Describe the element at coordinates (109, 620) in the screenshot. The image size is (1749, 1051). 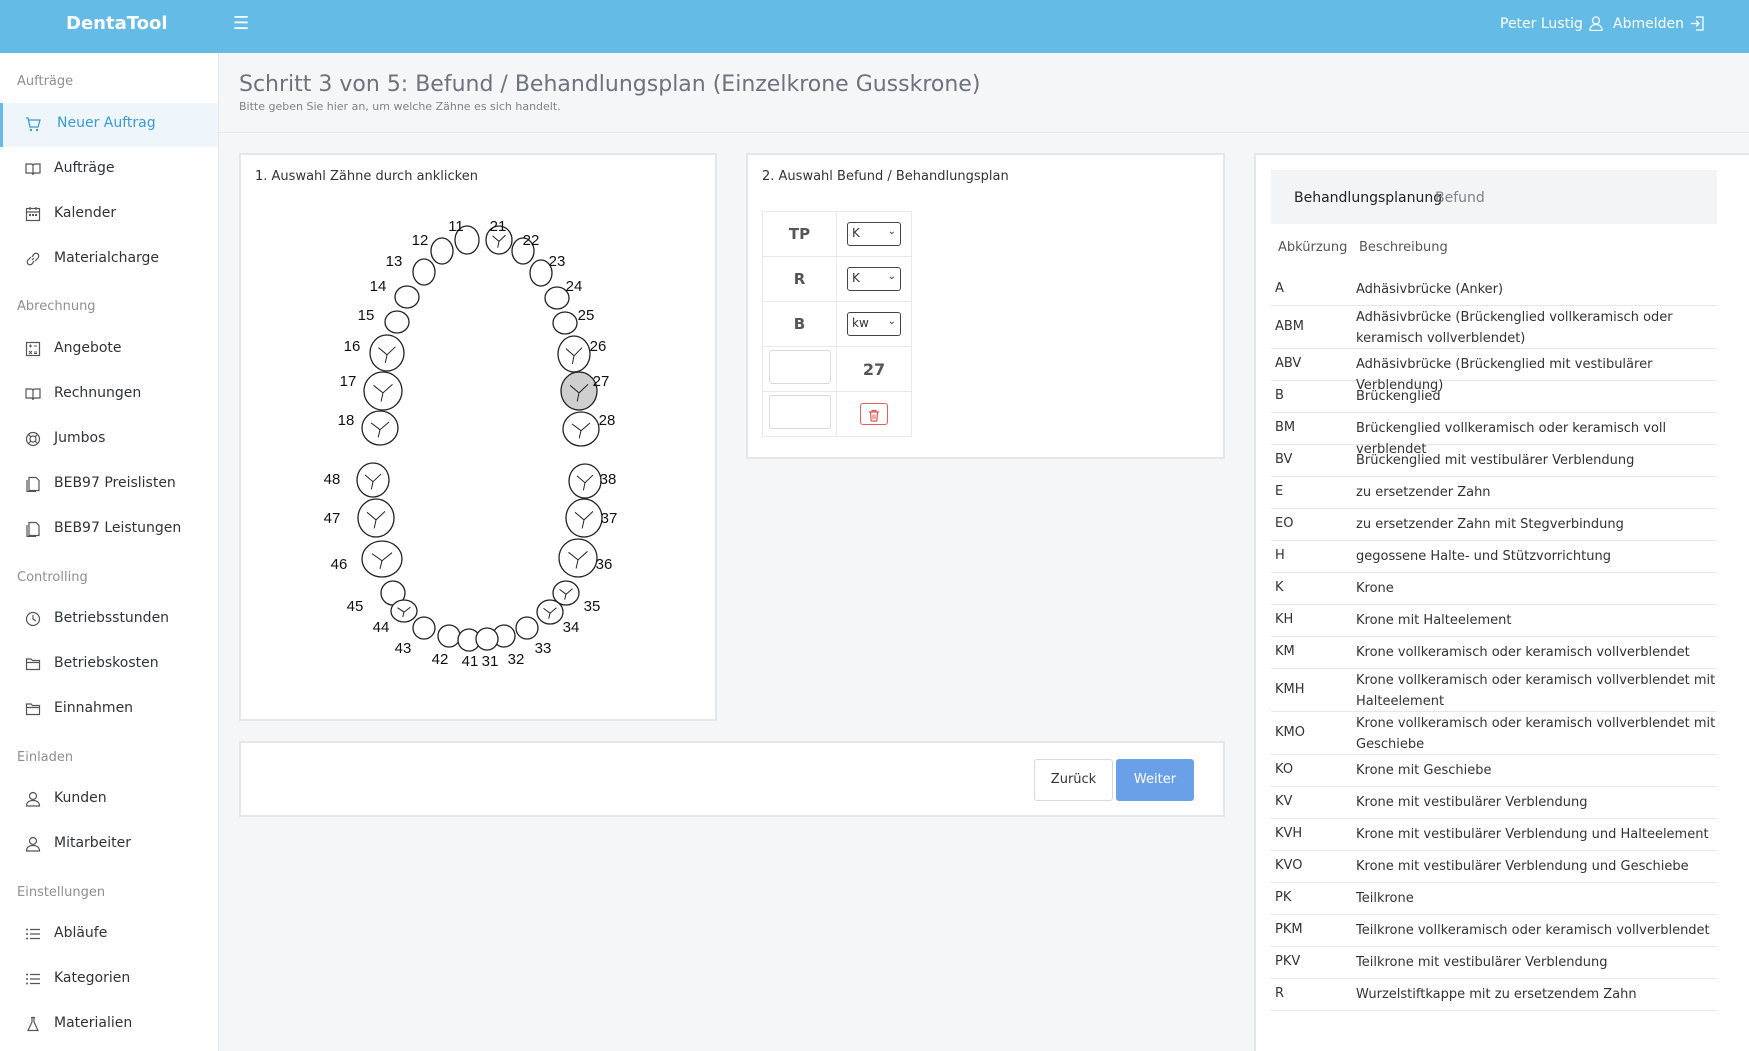
I see `sidebar-item-betriebsstunden: Betriebsstunden` at that location.